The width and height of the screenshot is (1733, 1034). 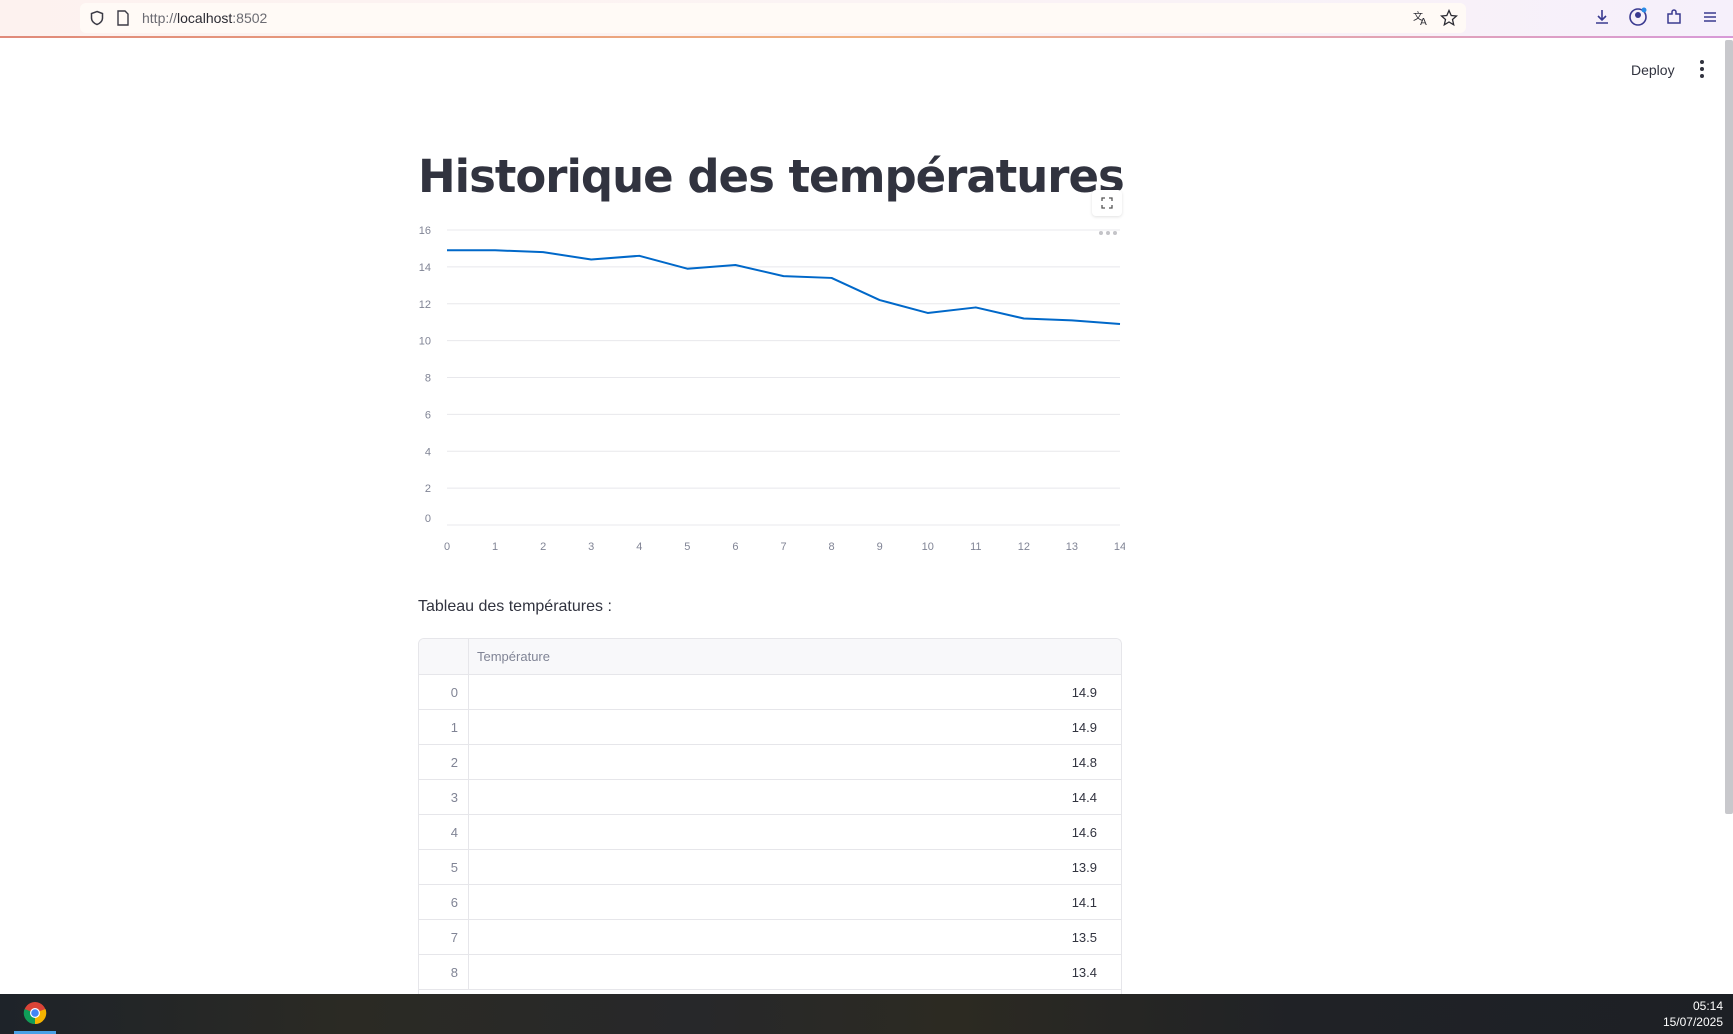 I want to click on clock-time: 05:14, so click(x=1707, y=1006).